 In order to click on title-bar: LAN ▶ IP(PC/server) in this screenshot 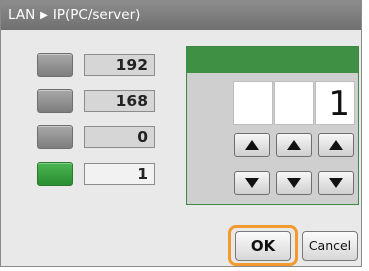, I will do `click(181, 15)`.